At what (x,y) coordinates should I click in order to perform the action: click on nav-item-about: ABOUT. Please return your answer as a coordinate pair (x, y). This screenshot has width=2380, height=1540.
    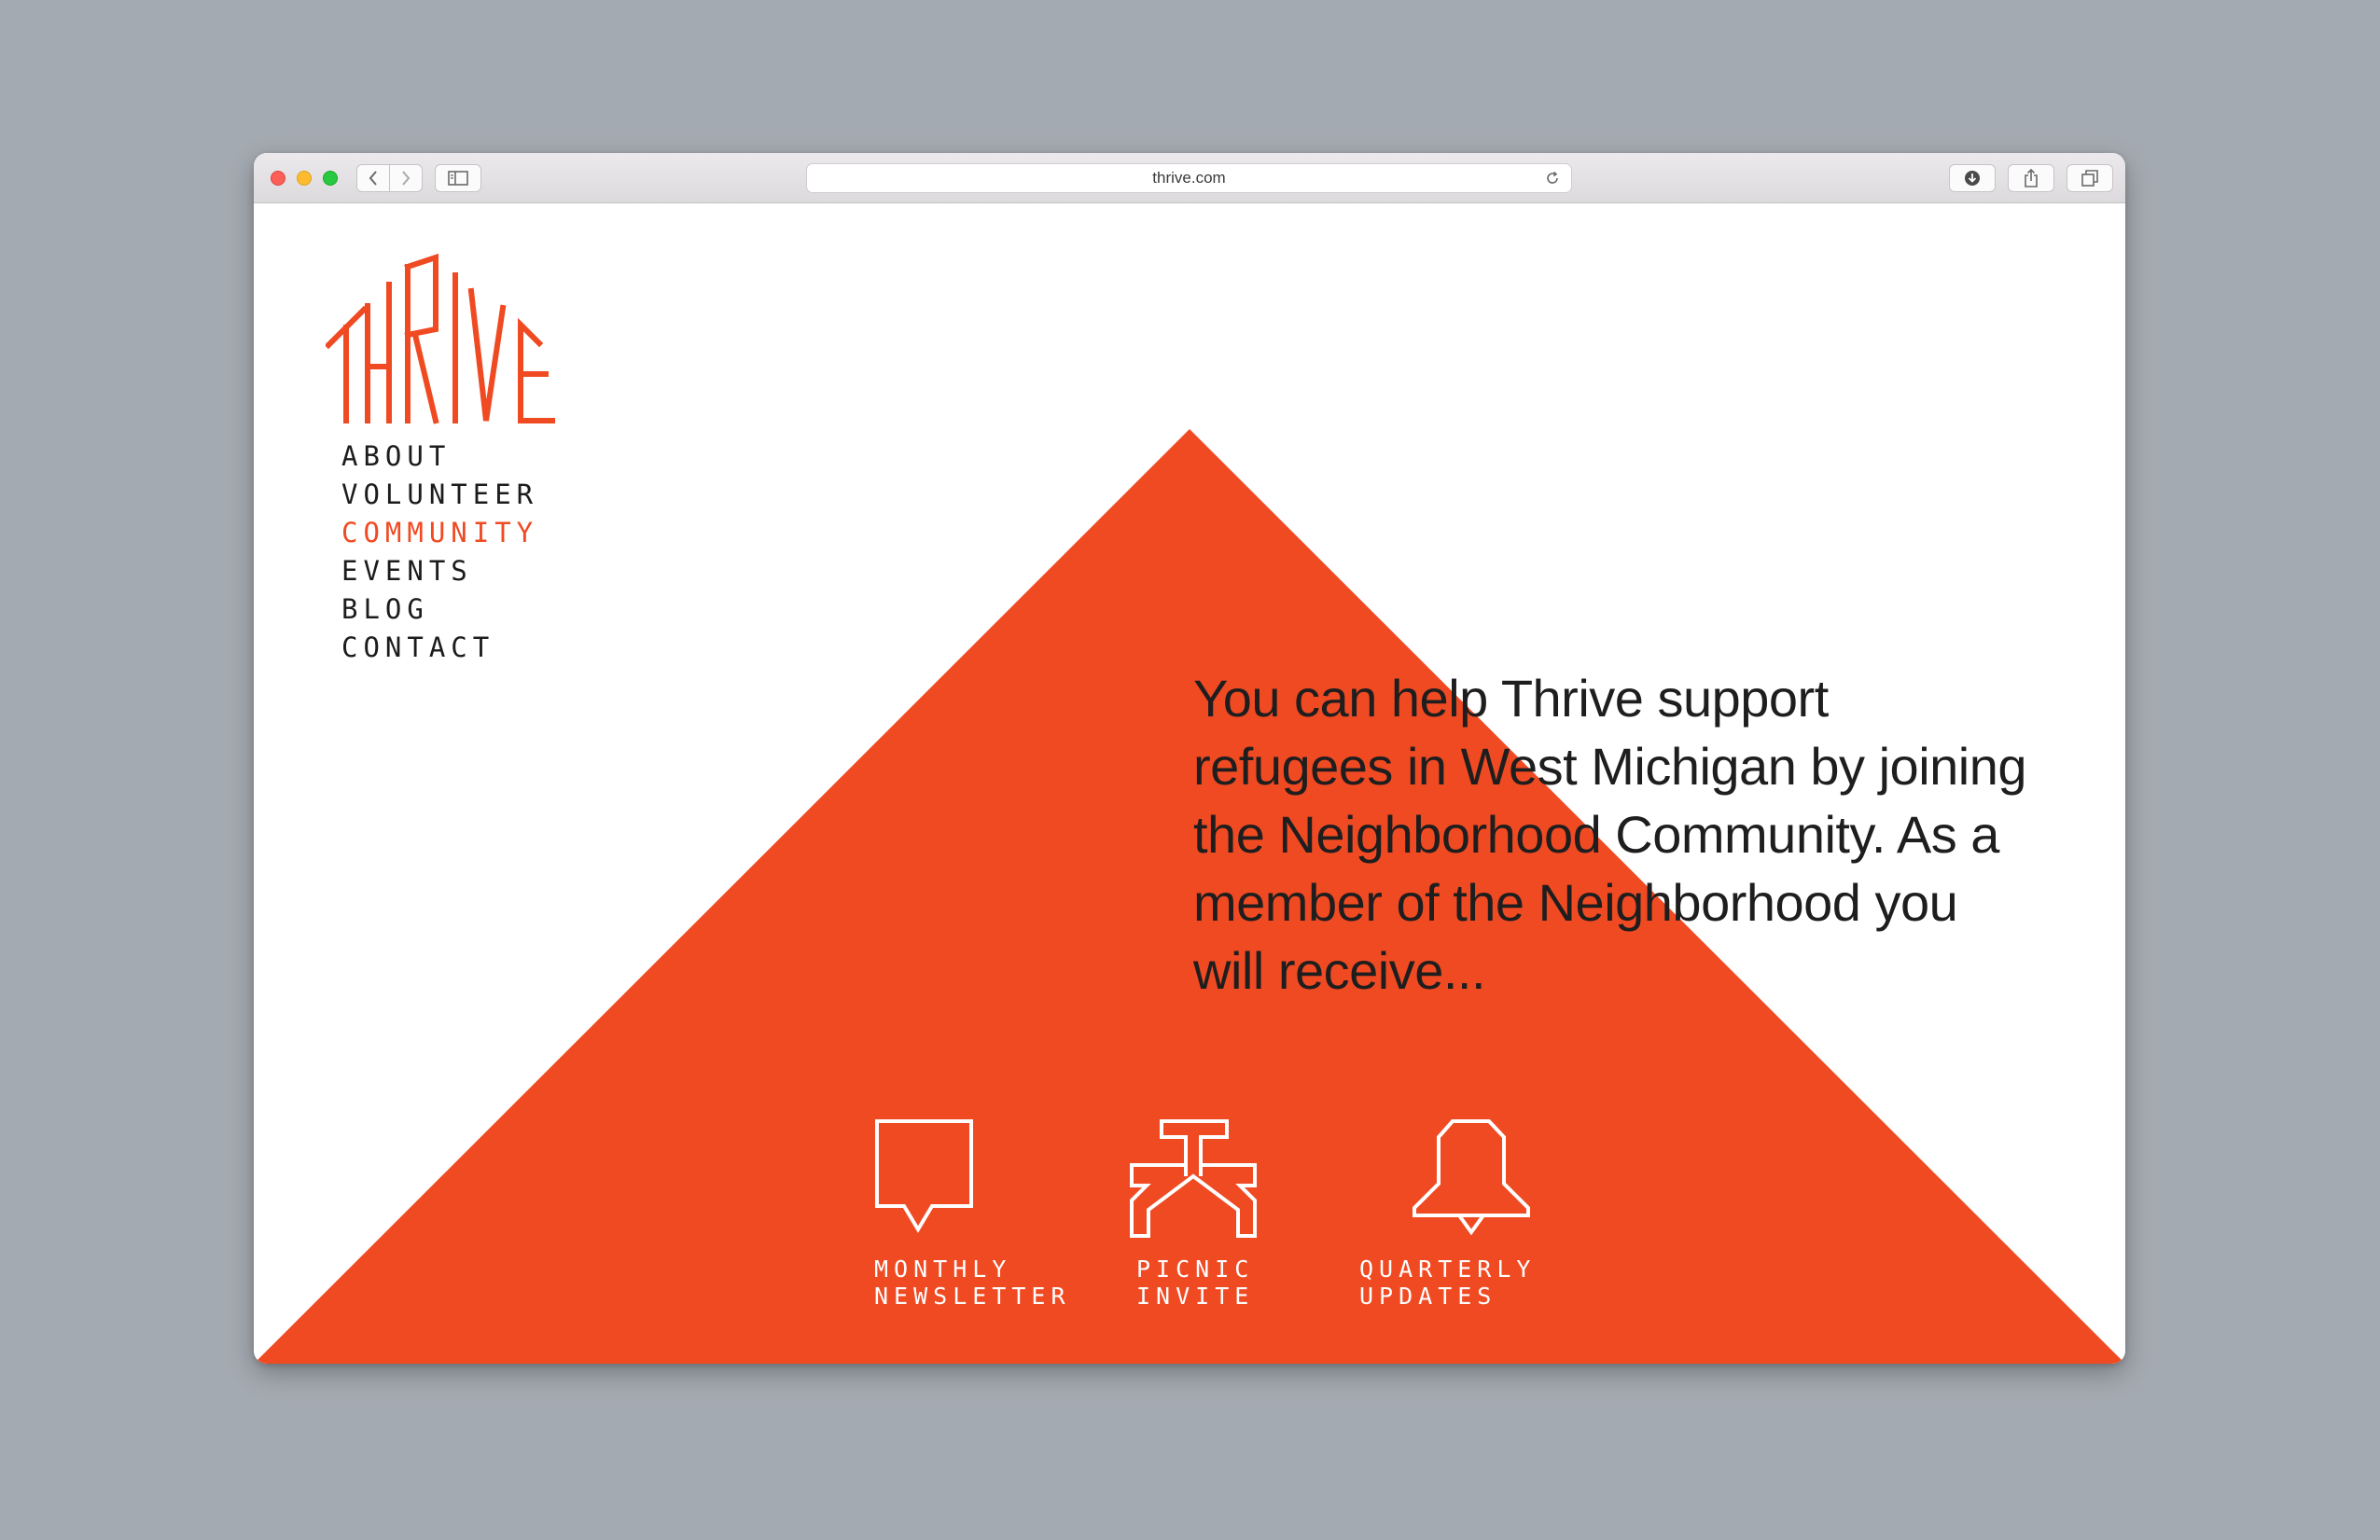
    Looking at the image, I should click on (439, 456).